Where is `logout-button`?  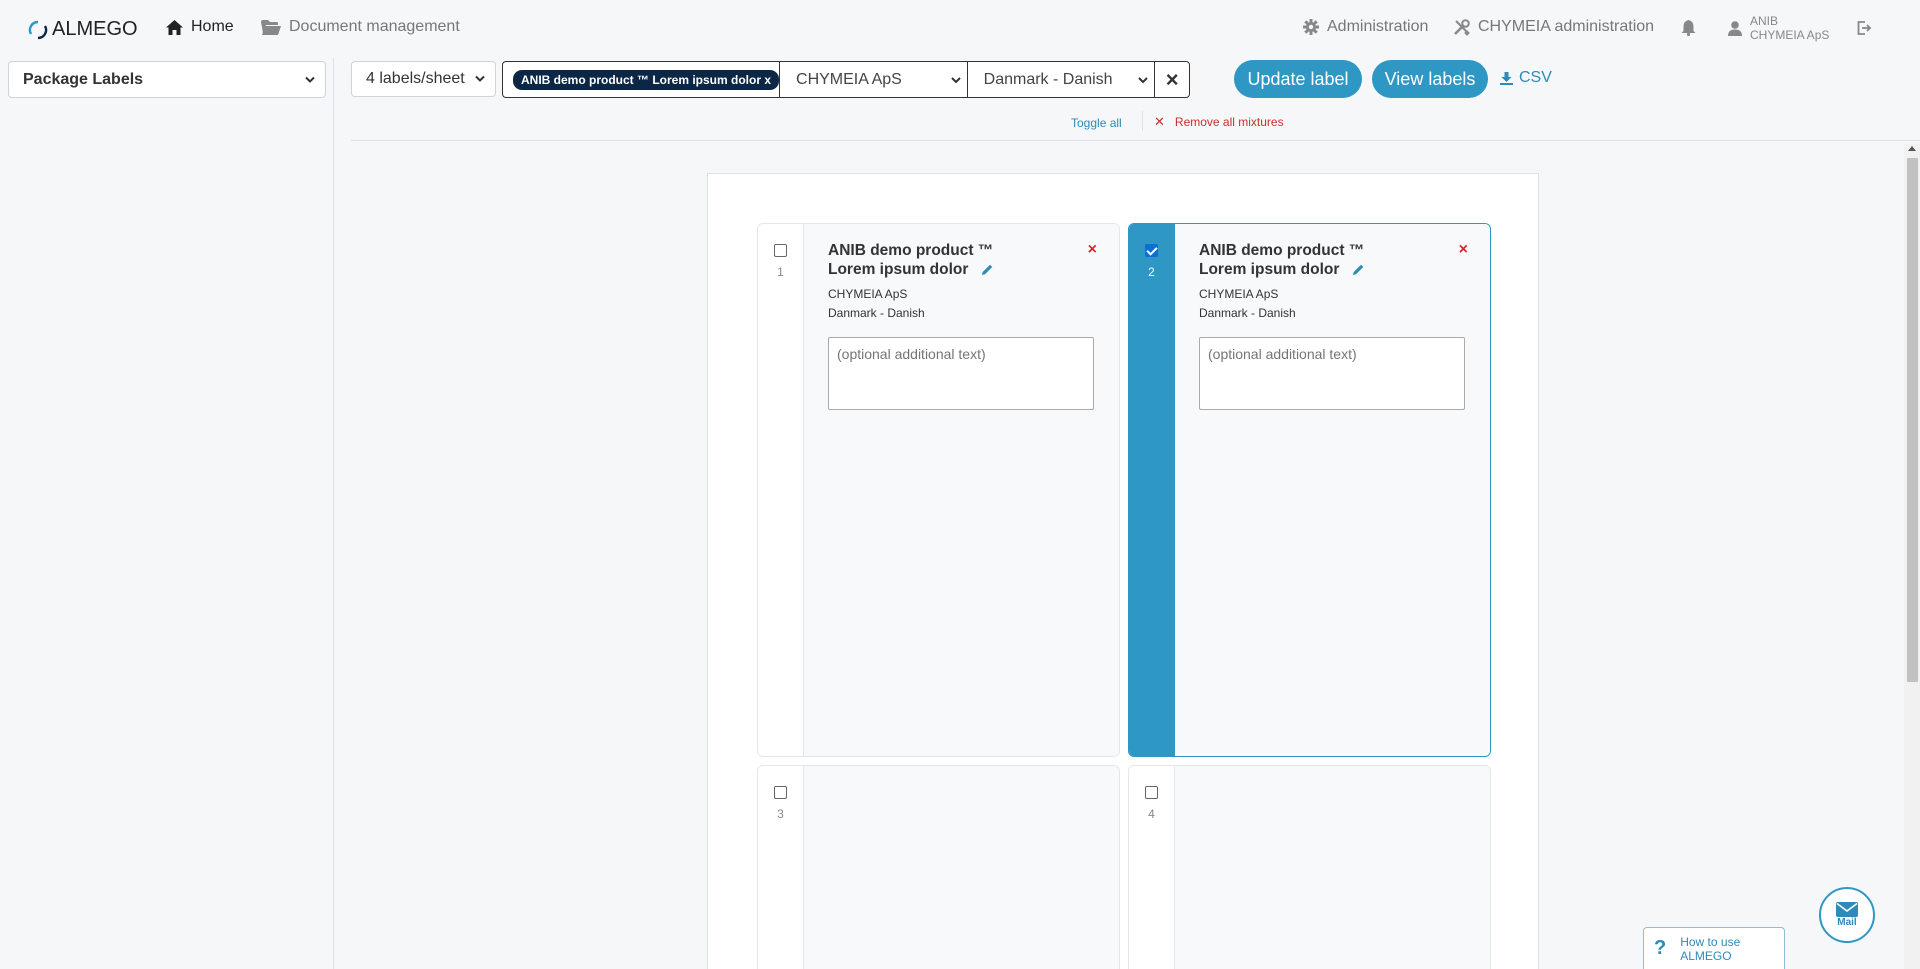
logout-button is located at coordinates (1868, 28).